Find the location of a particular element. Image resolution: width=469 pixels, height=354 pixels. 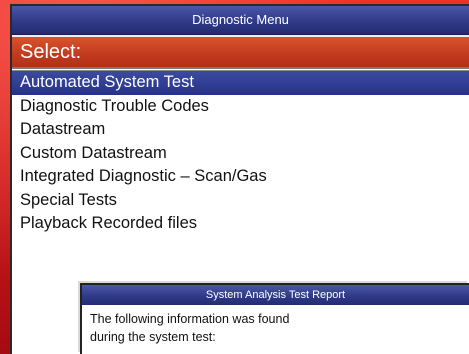

menu-item-datastream: Datastream is located at coordinates (240, 130).